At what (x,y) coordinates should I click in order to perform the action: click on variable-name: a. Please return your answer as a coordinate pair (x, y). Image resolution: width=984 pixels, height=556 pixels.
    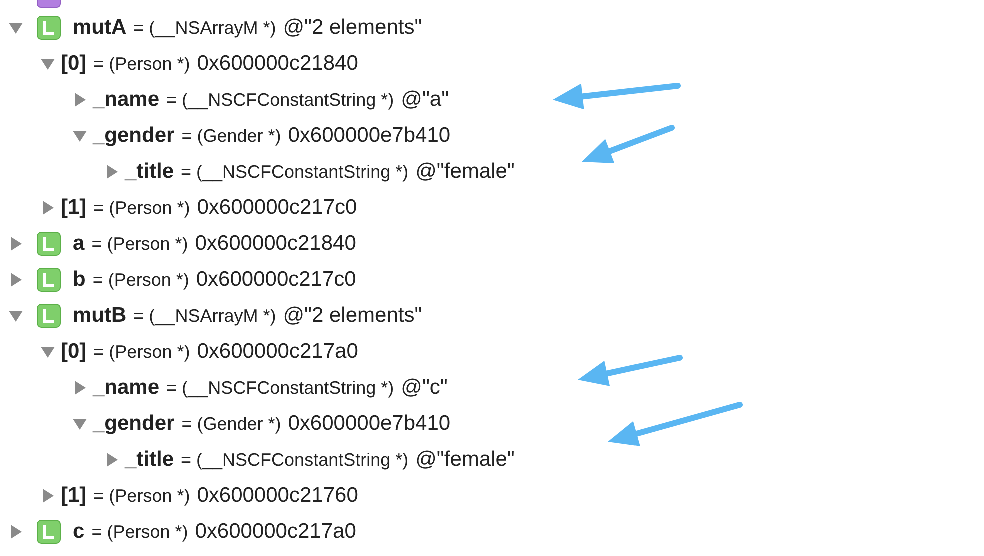
    Looking at the image, I should click on (79, 244).